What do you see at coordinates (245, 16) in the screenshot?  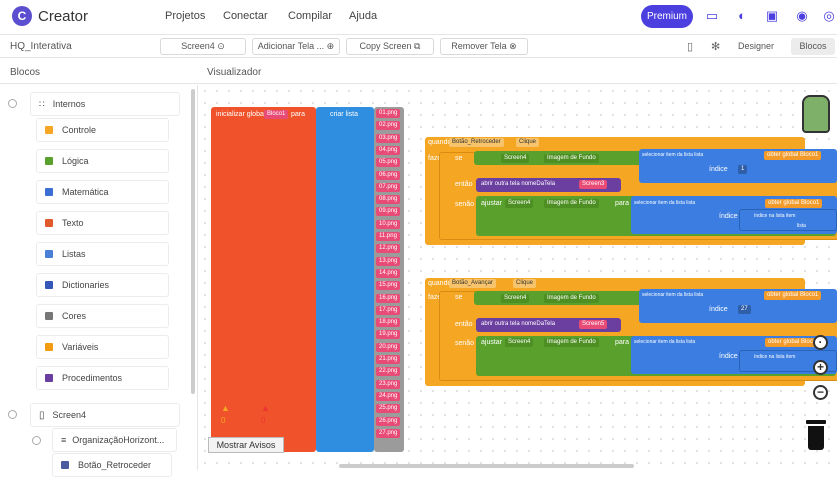 I see `menu-connect: Conectar` at bounding box center [245, 16].